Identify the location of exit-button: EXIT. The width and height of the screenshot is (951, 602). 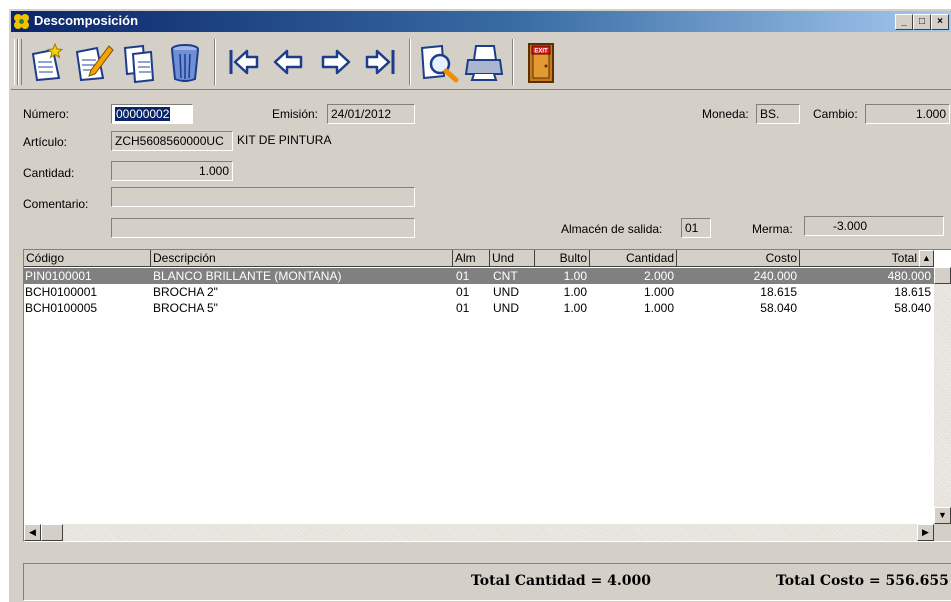
(541, 62).